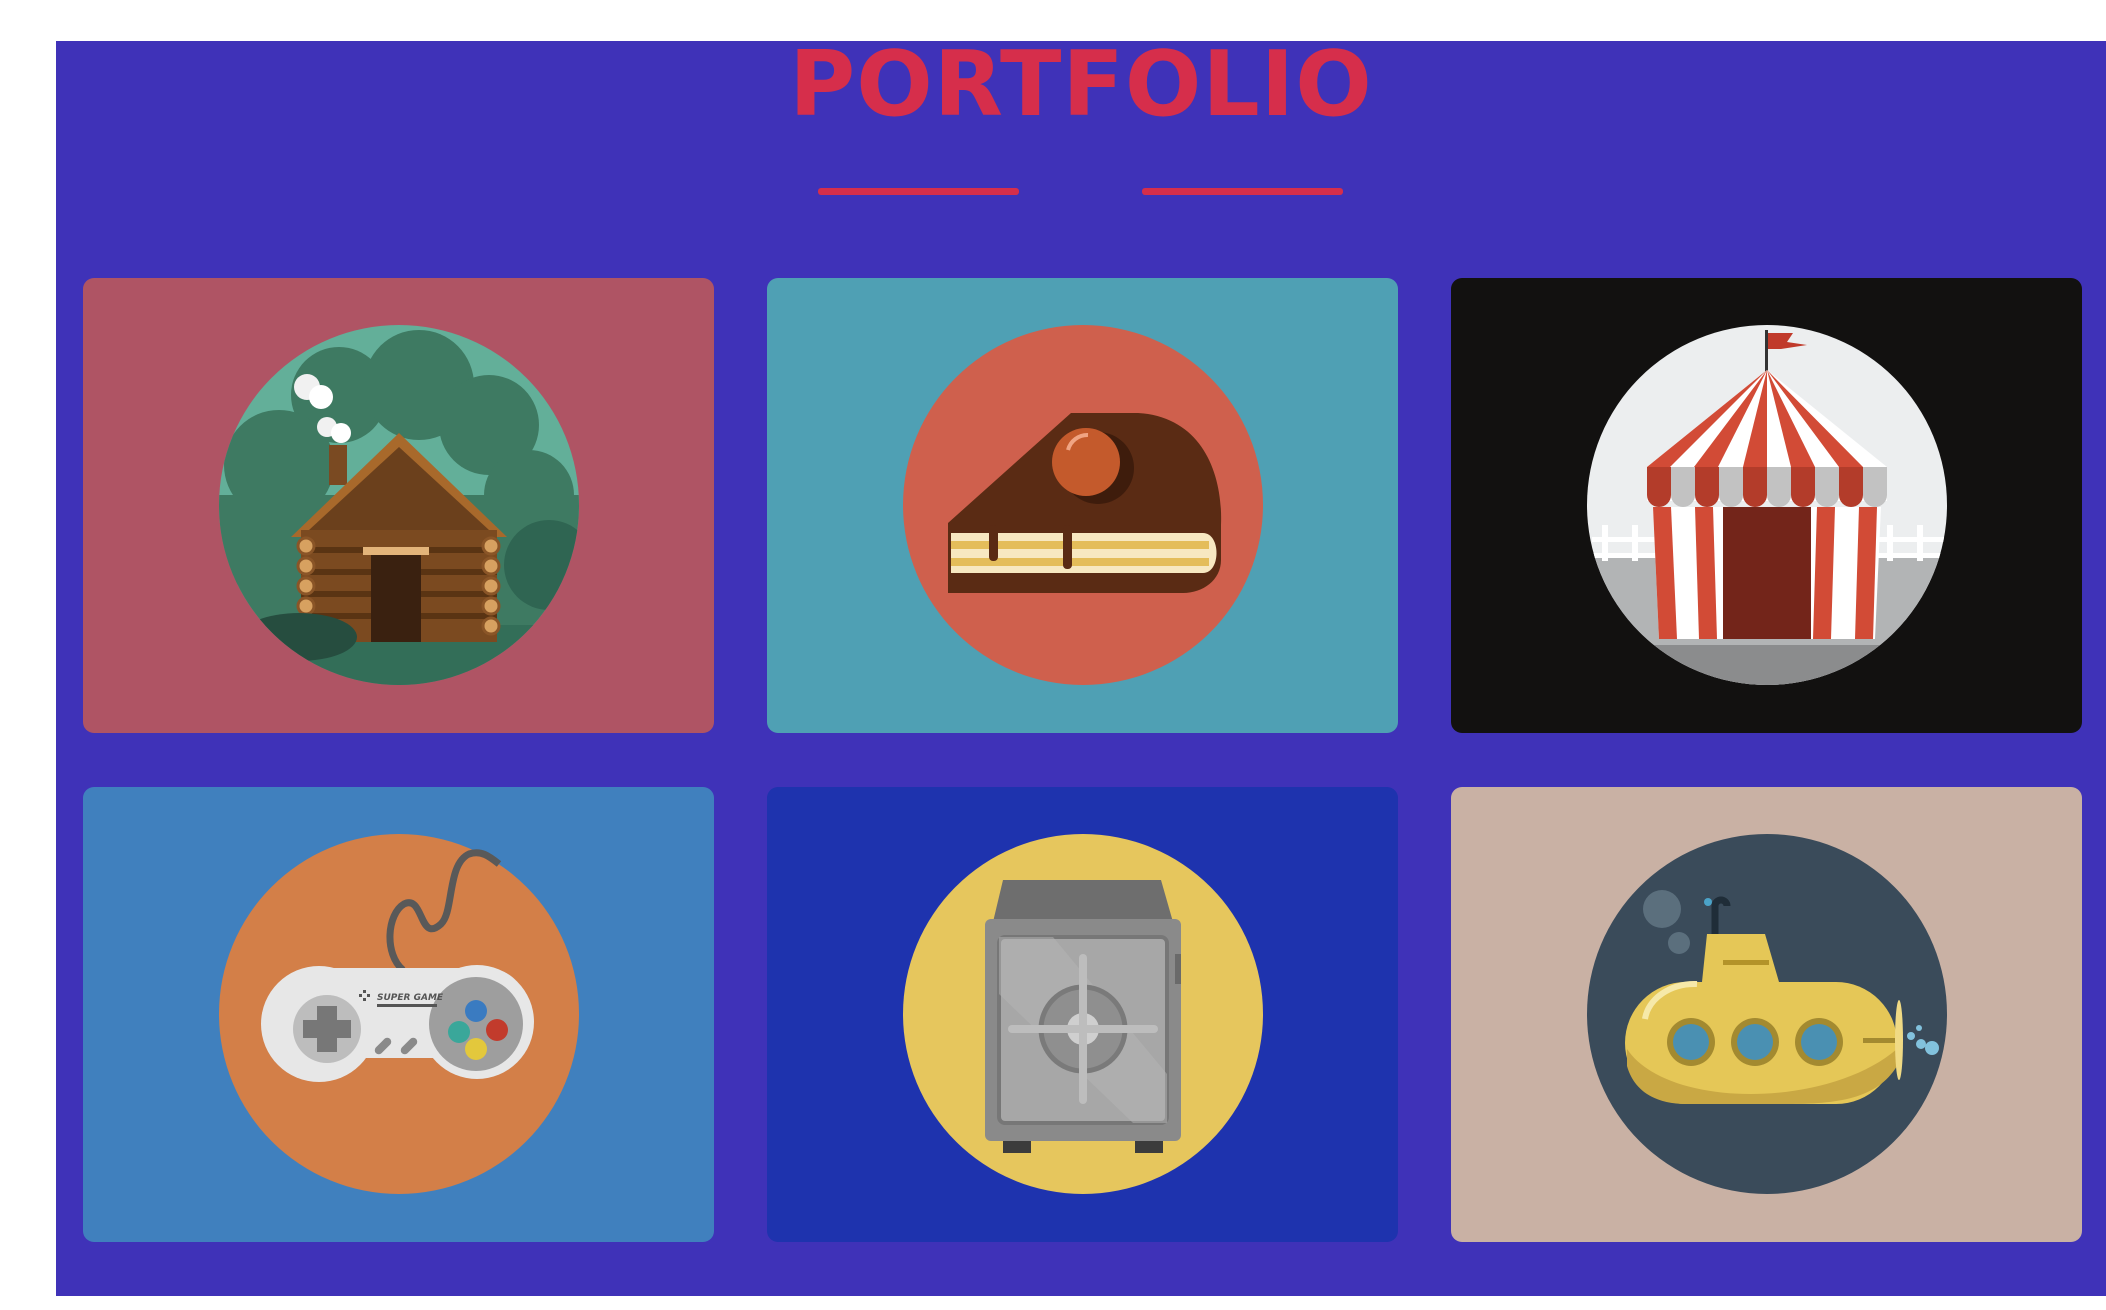  I want to click on portfolio-item-controller: SUPER GAME, so click(398, 1014).